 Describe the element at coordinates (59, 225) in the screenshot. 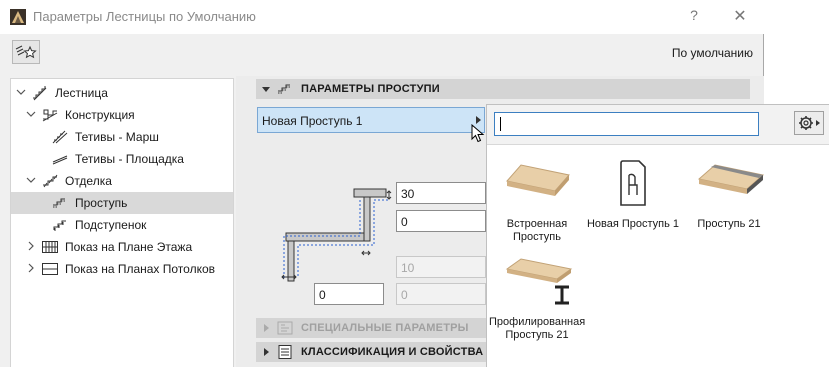

I see `riser-icon` at that location.